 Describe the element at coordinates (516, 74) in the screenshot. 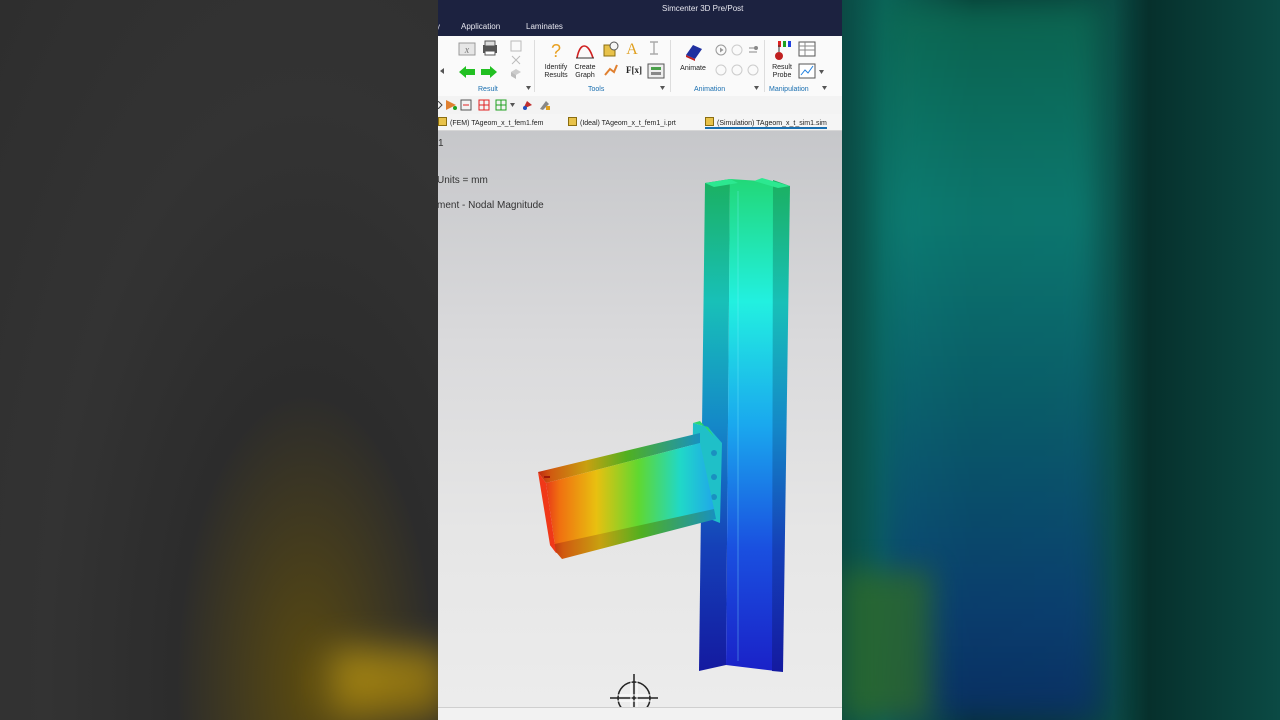

I see `shade-icon` at that location.